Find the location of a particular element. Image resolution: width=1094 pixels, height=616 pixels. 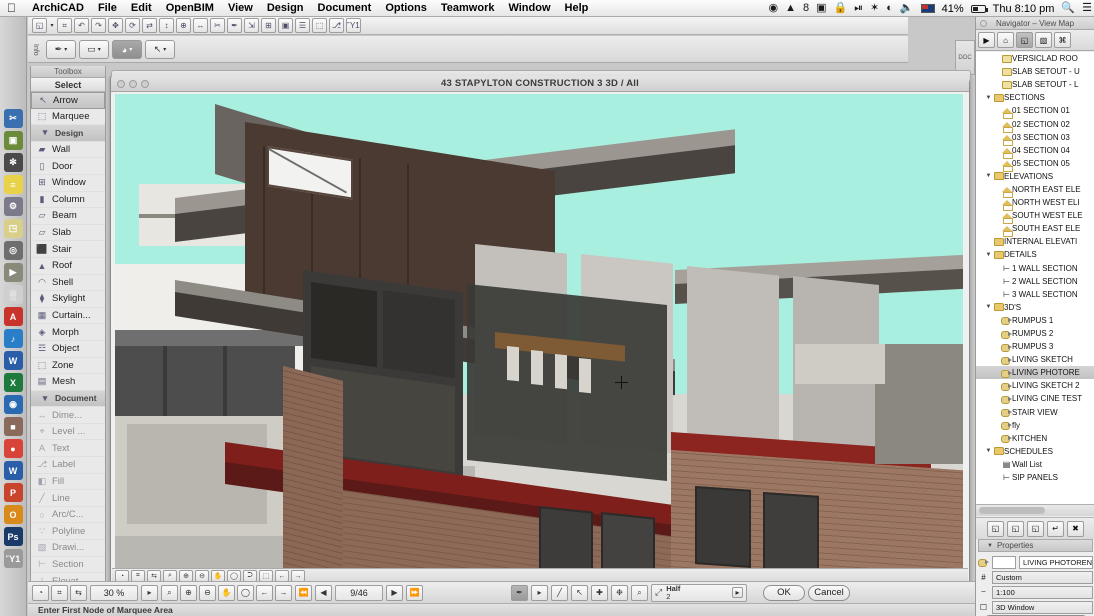

navigator-tree-item: SLAB SETOUT - U is located at coordinates (1035, 71).